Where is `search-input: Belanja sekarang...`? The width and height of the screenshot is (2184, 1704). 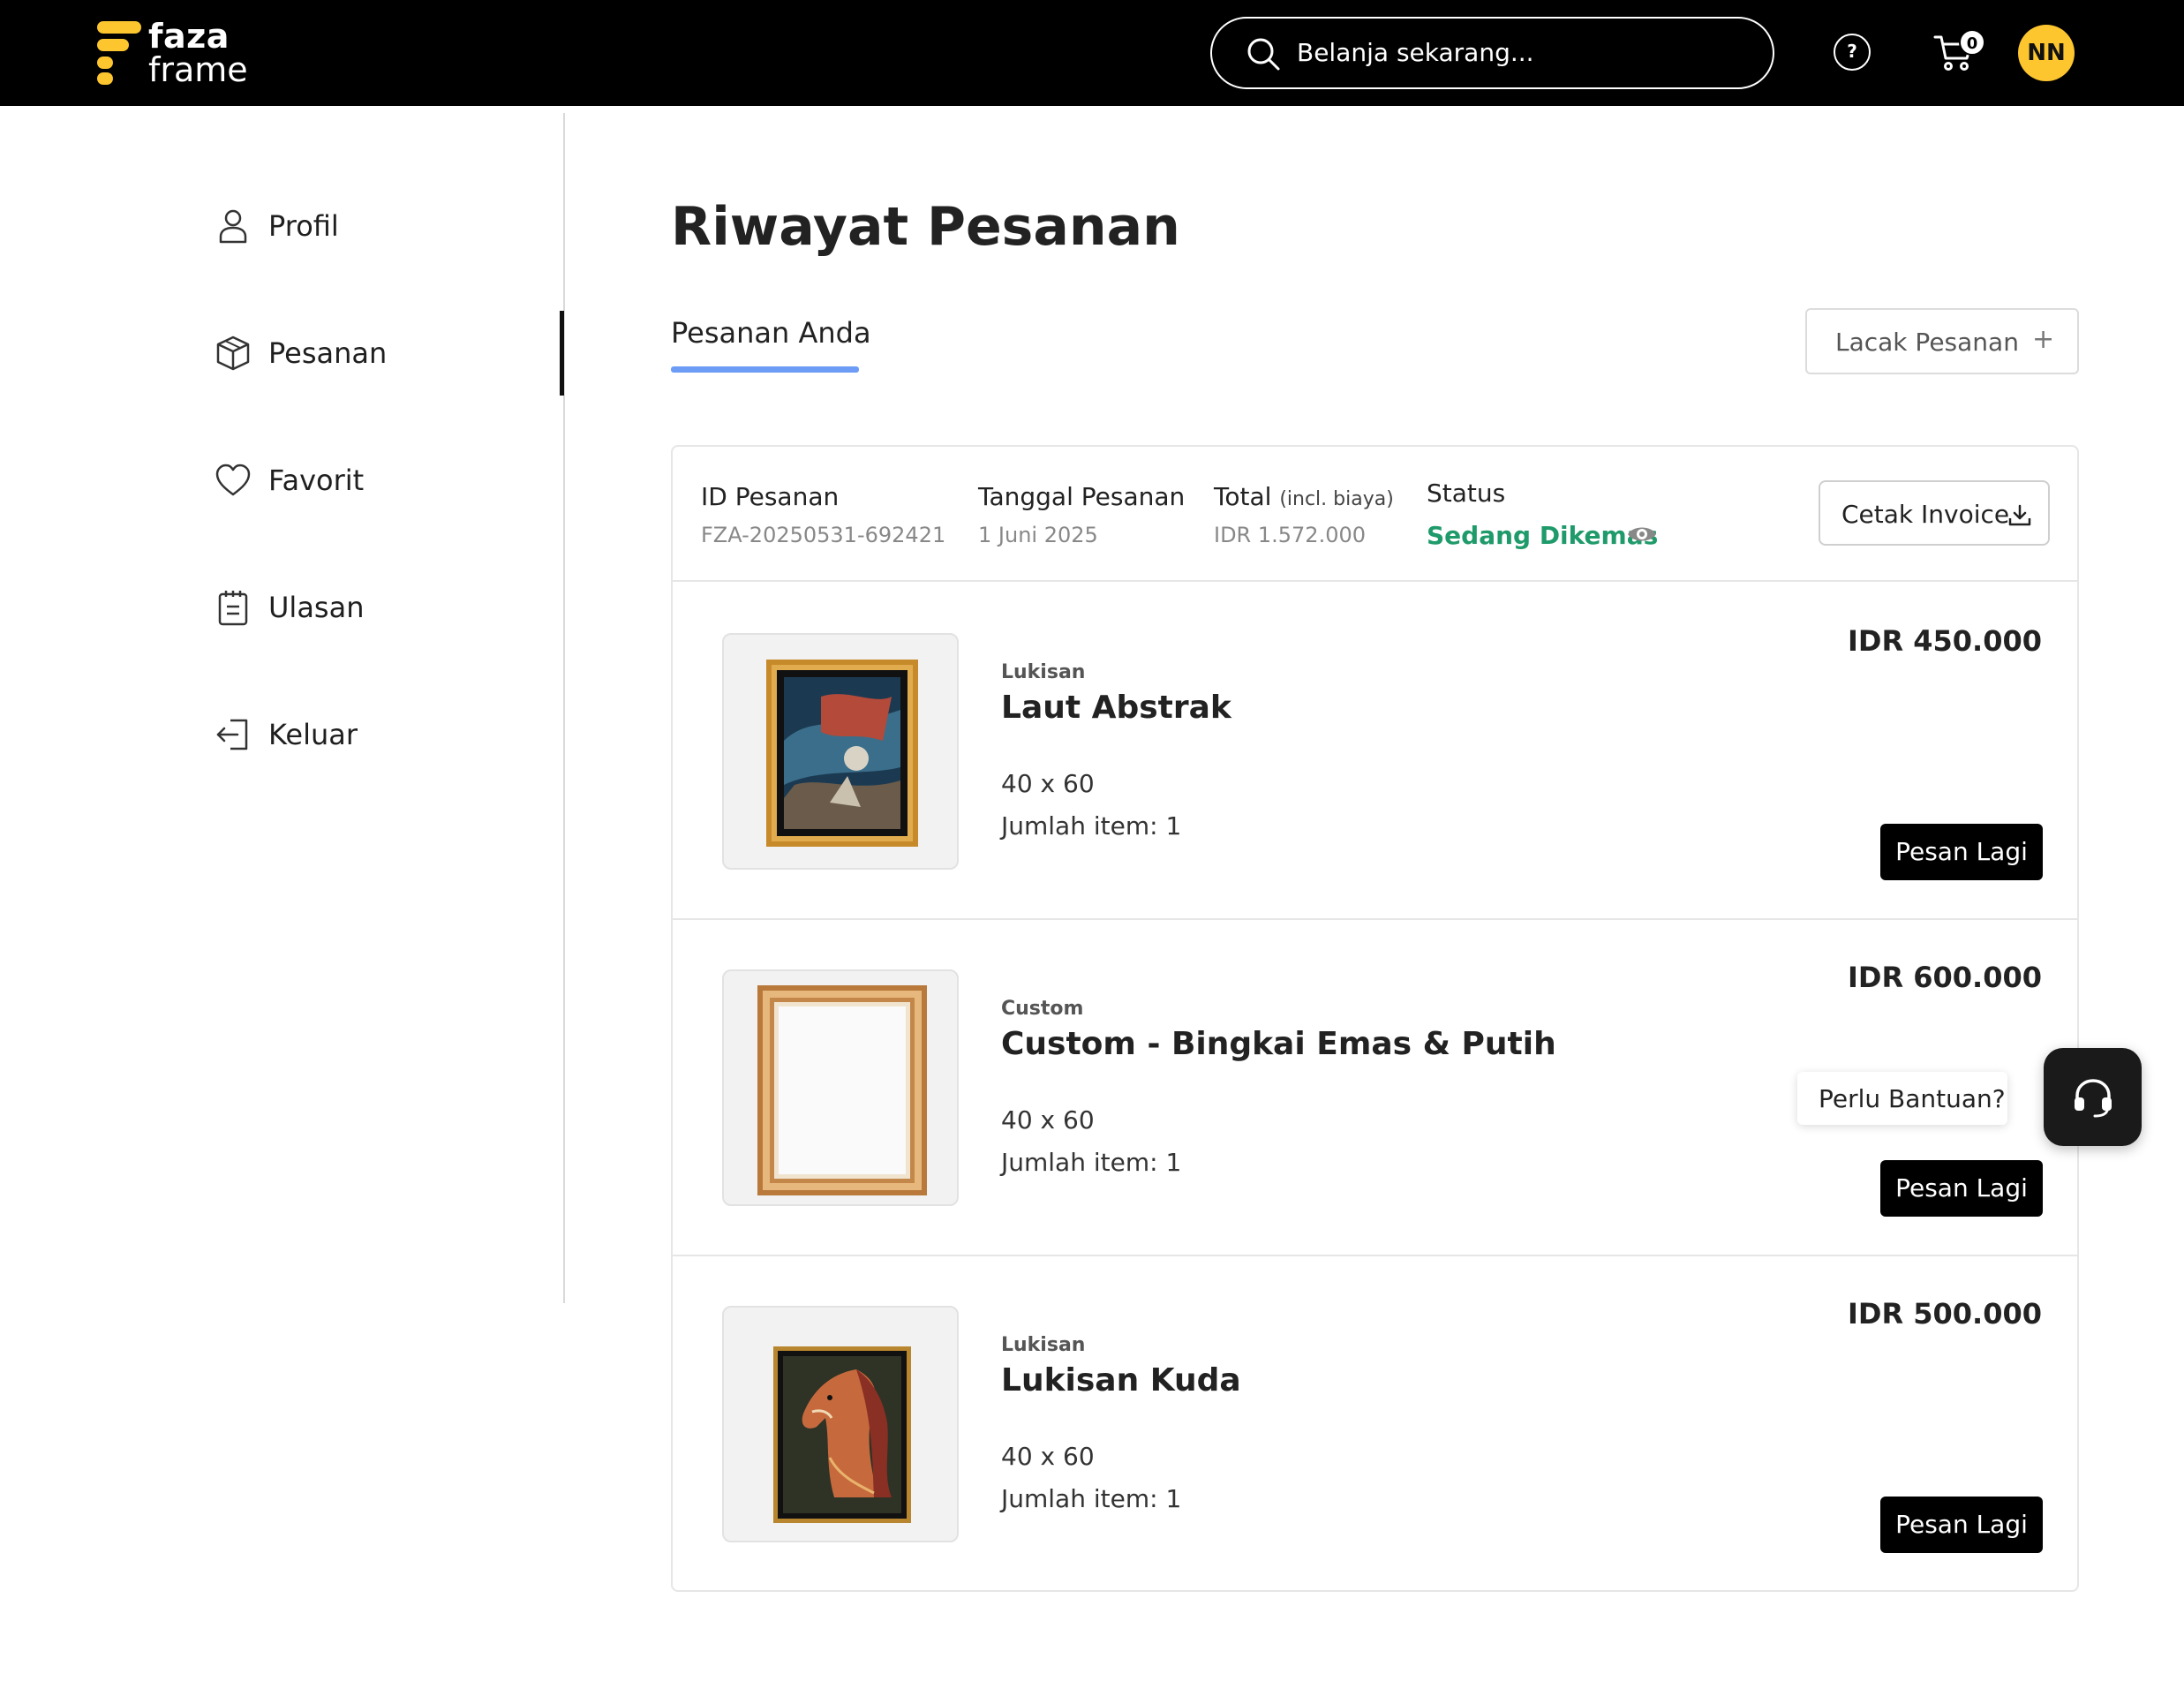 search-input: Belanja sekarang... is located at coordinates (1492, 53).